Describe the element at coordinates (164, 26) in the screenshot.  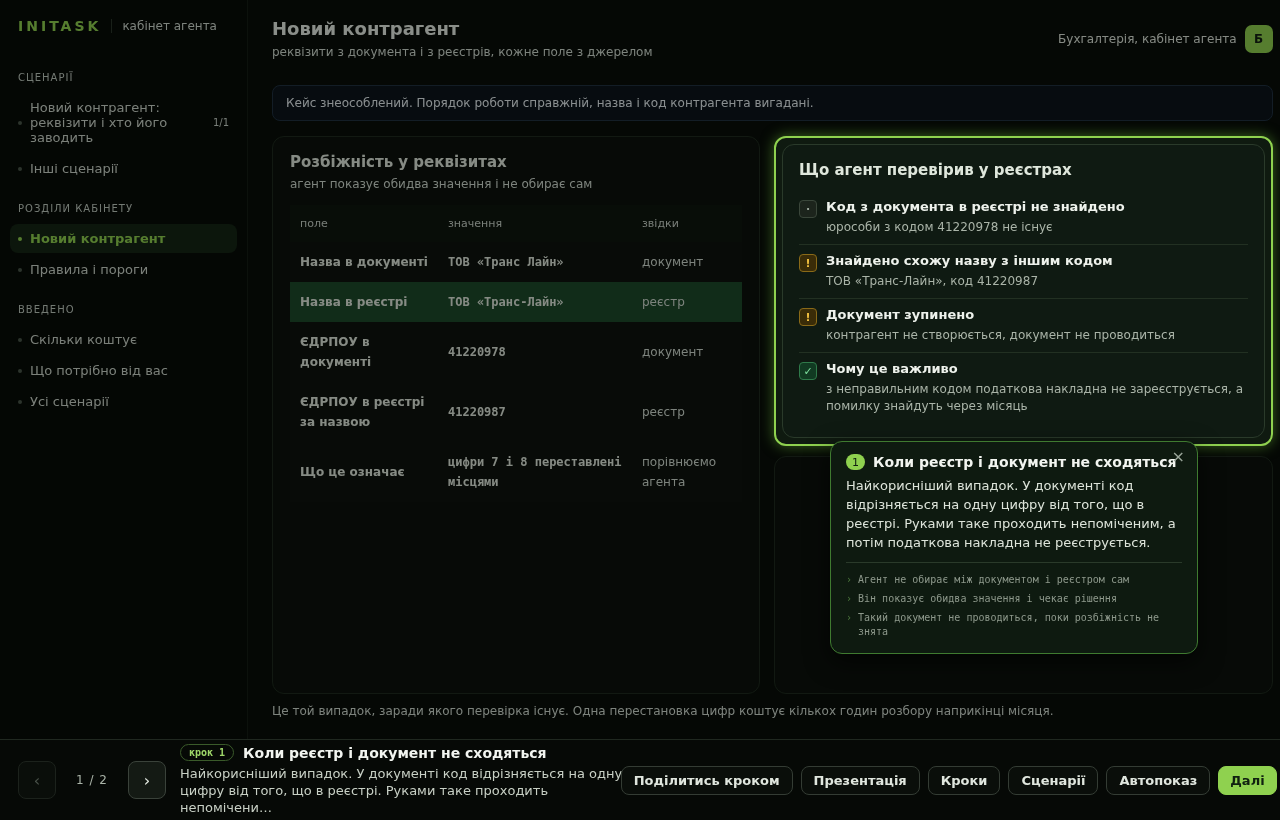
I see `sidebar-subtitle: кабінет агента` at that location.